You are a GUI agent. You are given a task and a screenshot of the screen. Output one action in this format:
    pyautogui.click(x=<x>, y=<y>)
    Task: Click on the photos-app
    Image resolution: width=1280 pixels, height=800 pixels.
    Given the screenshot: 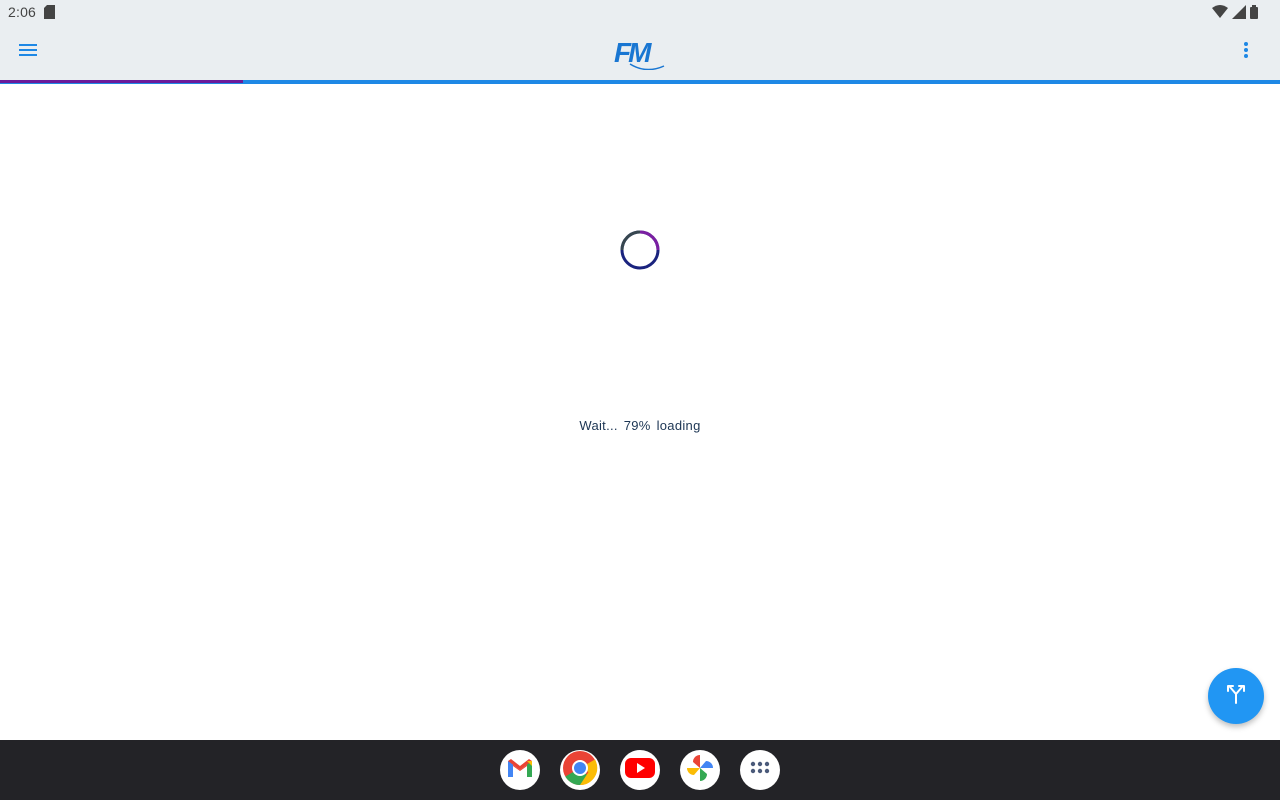 What is the action you would take?
    pyautogui.click(x=700, y=770)
    